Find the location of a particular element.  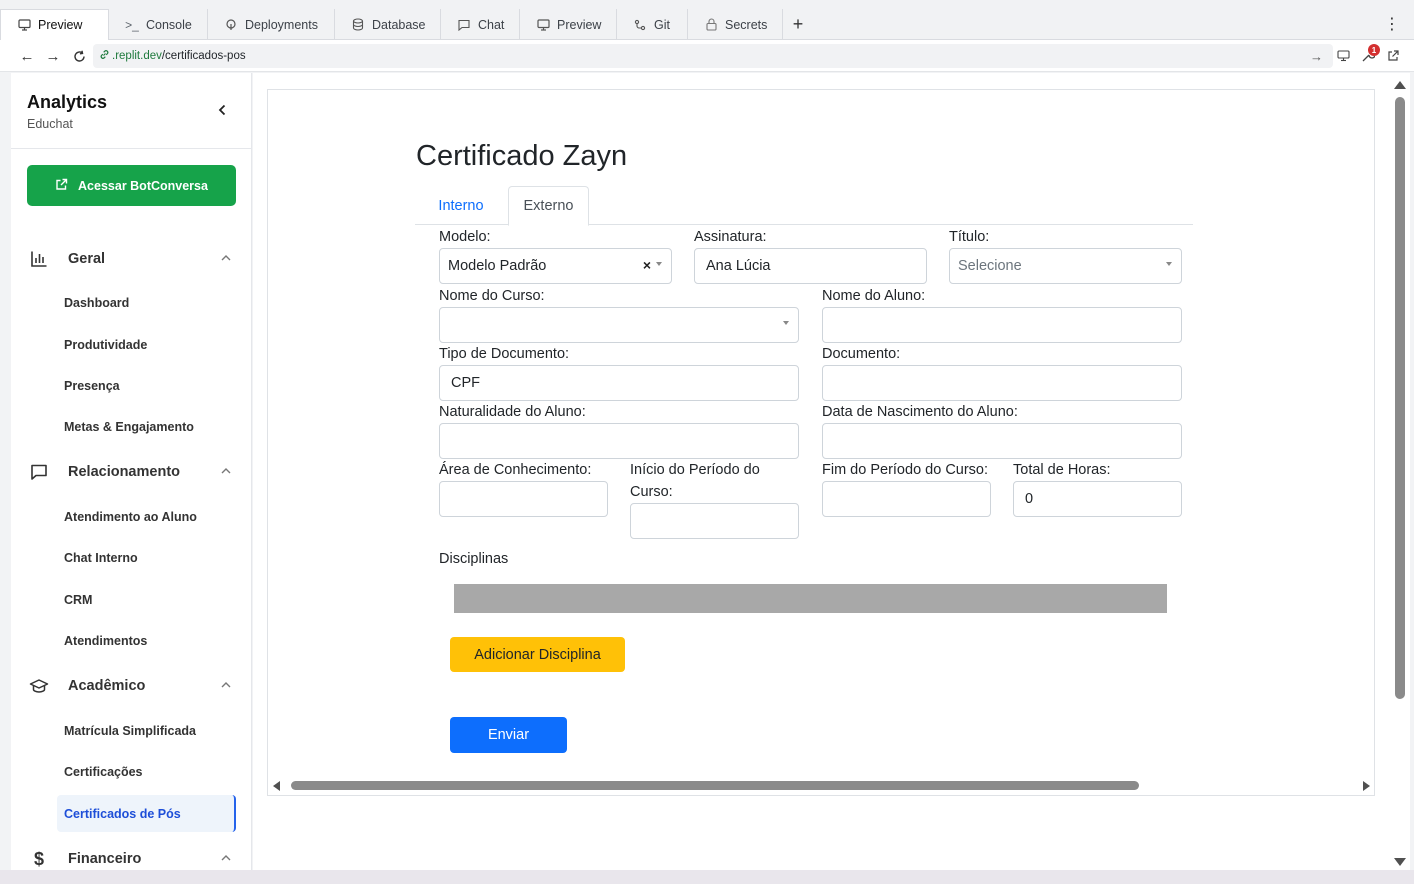

bot-button-label: Acessar BotConversa is located at coordinates (143, 185).